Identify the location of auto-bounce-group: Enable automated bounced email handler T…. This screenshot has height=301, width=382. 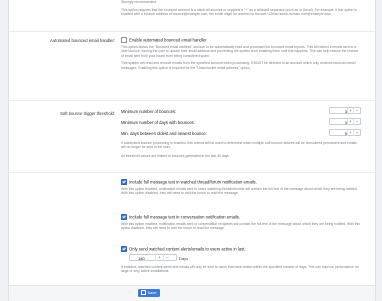
(241, 53).